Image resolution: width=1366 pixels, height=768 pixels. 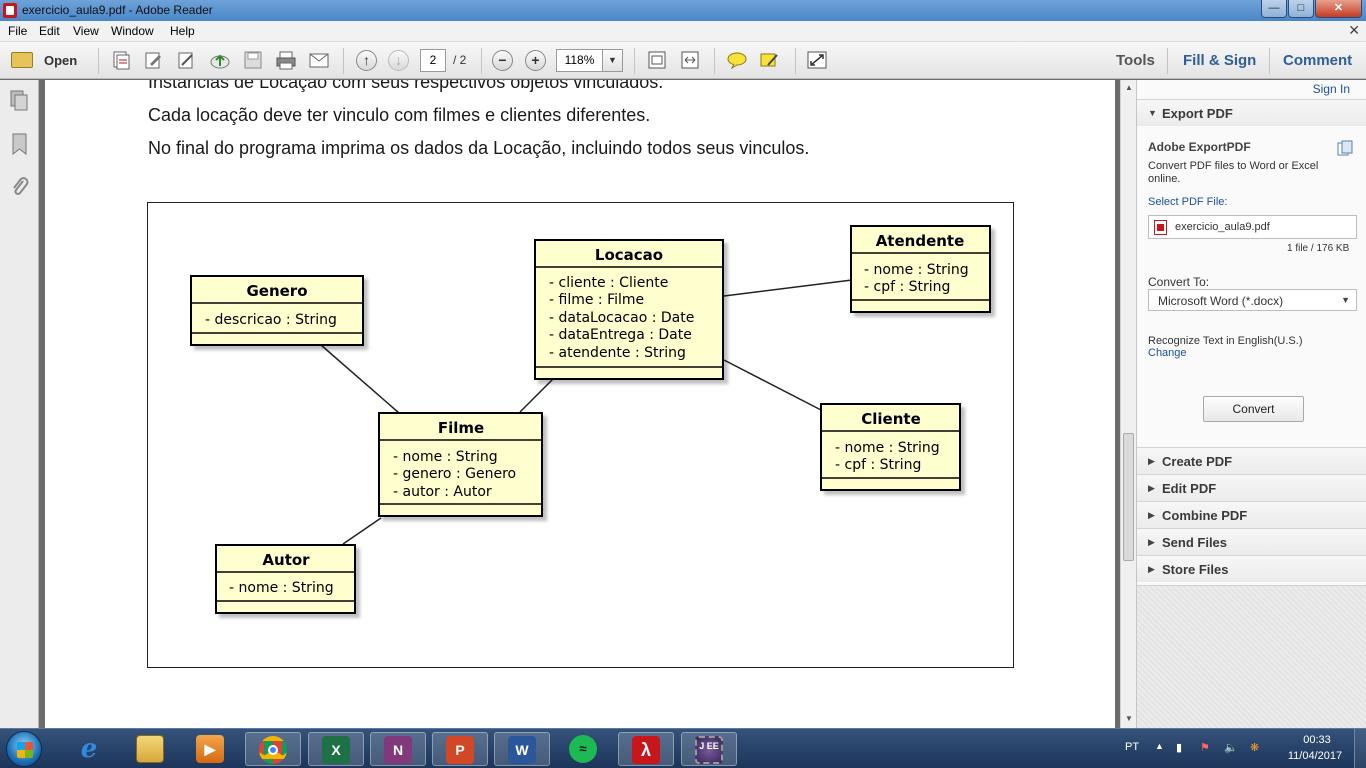 I want to click on class-atendente-name: Atendente, so click(x=920, y=241).